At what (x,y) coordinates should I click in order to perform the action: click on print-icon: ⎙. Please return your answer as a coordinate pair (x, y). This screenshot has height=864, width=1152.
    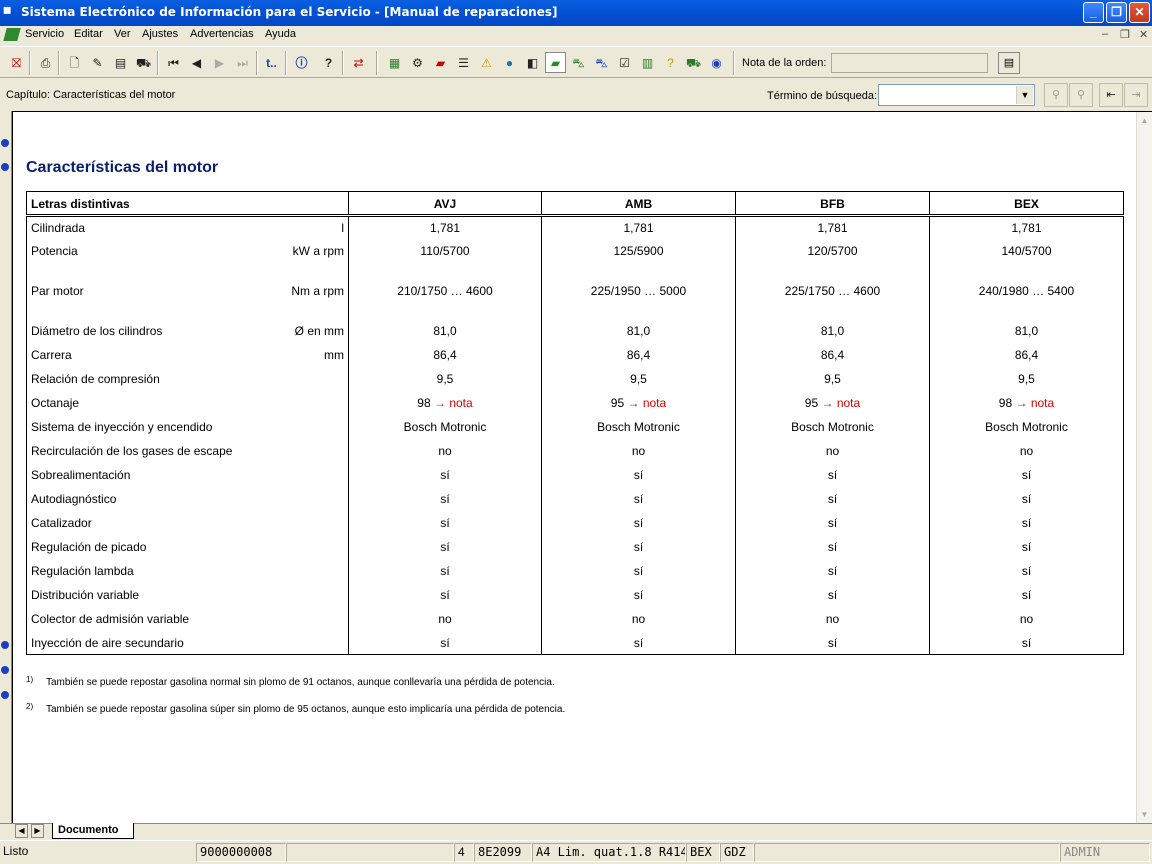
    Looking at the image, I should click on (45, 62).